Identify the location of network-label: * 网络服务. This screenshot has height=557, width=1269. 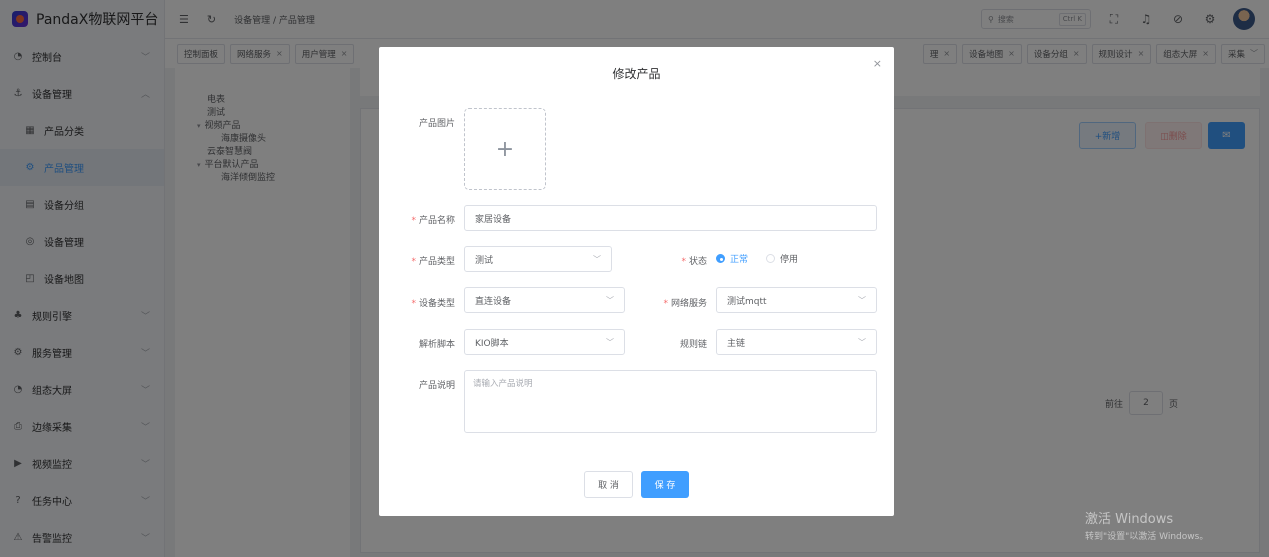
(685, 304).